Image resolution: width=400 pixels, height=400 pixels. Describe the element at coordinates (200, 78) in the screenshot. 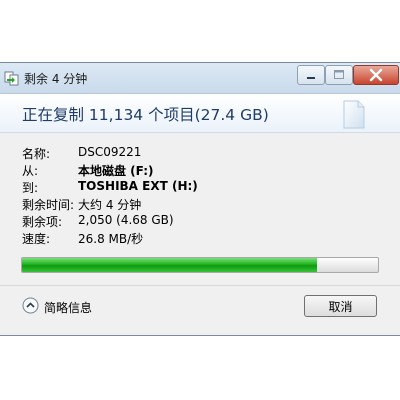

I see `title-bar: 剩余 4 分钟` at that location.